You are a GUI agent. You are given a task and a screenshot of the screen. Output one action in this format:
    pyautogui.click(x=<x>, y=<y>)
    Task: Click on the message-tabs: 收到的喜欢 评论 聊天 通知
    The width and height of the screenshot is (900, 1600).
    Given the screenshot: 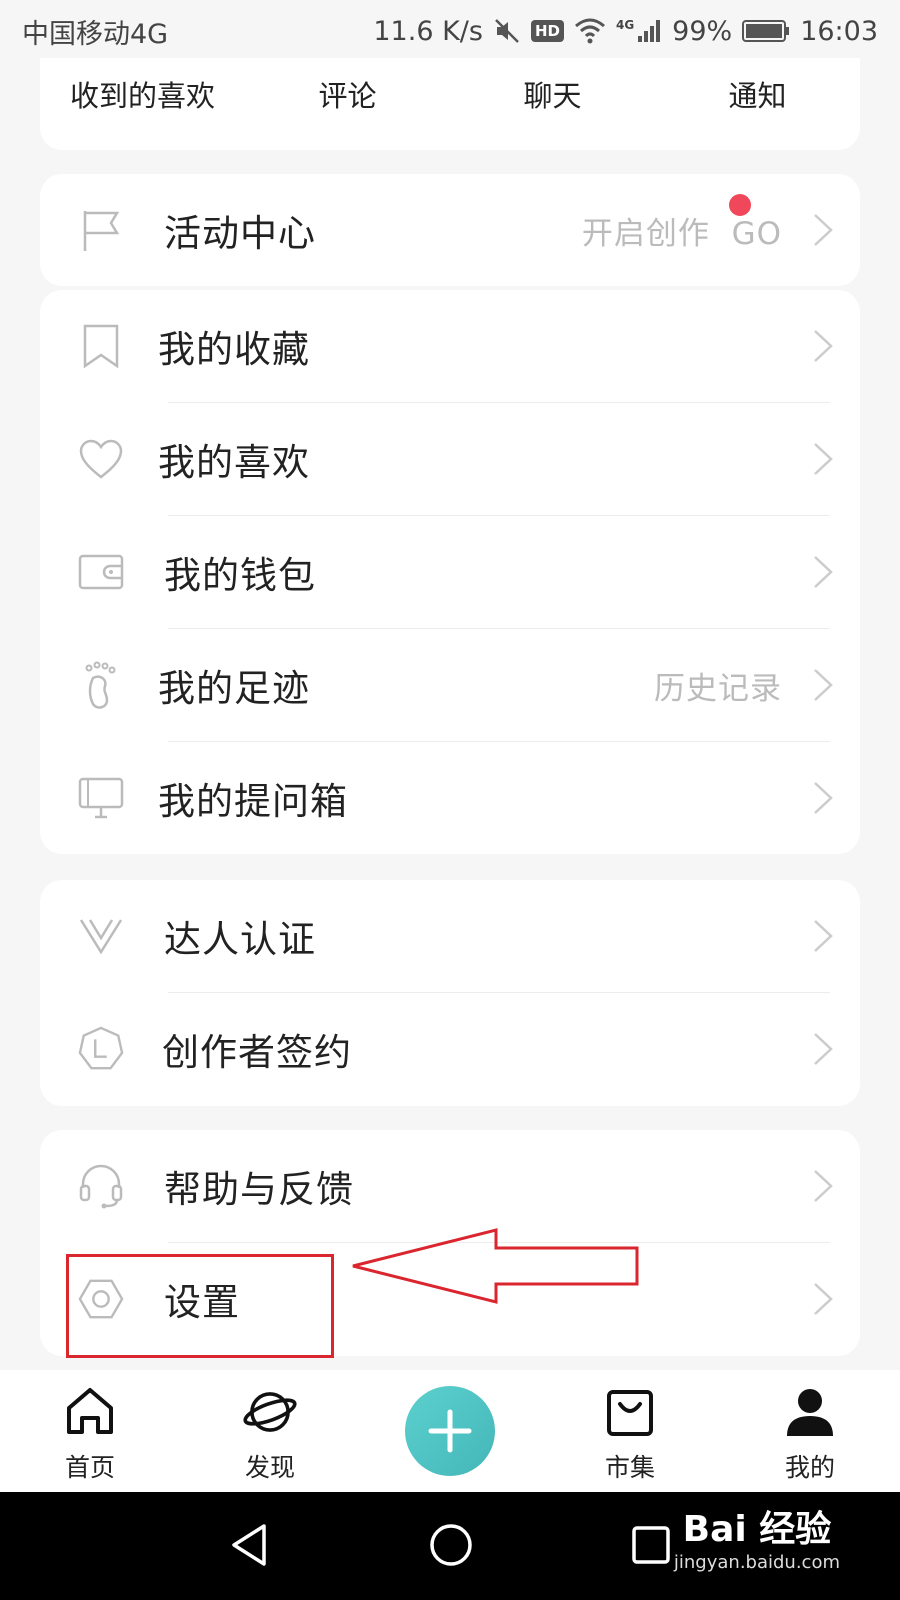 What is the action you would take?
    pyautogui.click(x=450, y=94)
    